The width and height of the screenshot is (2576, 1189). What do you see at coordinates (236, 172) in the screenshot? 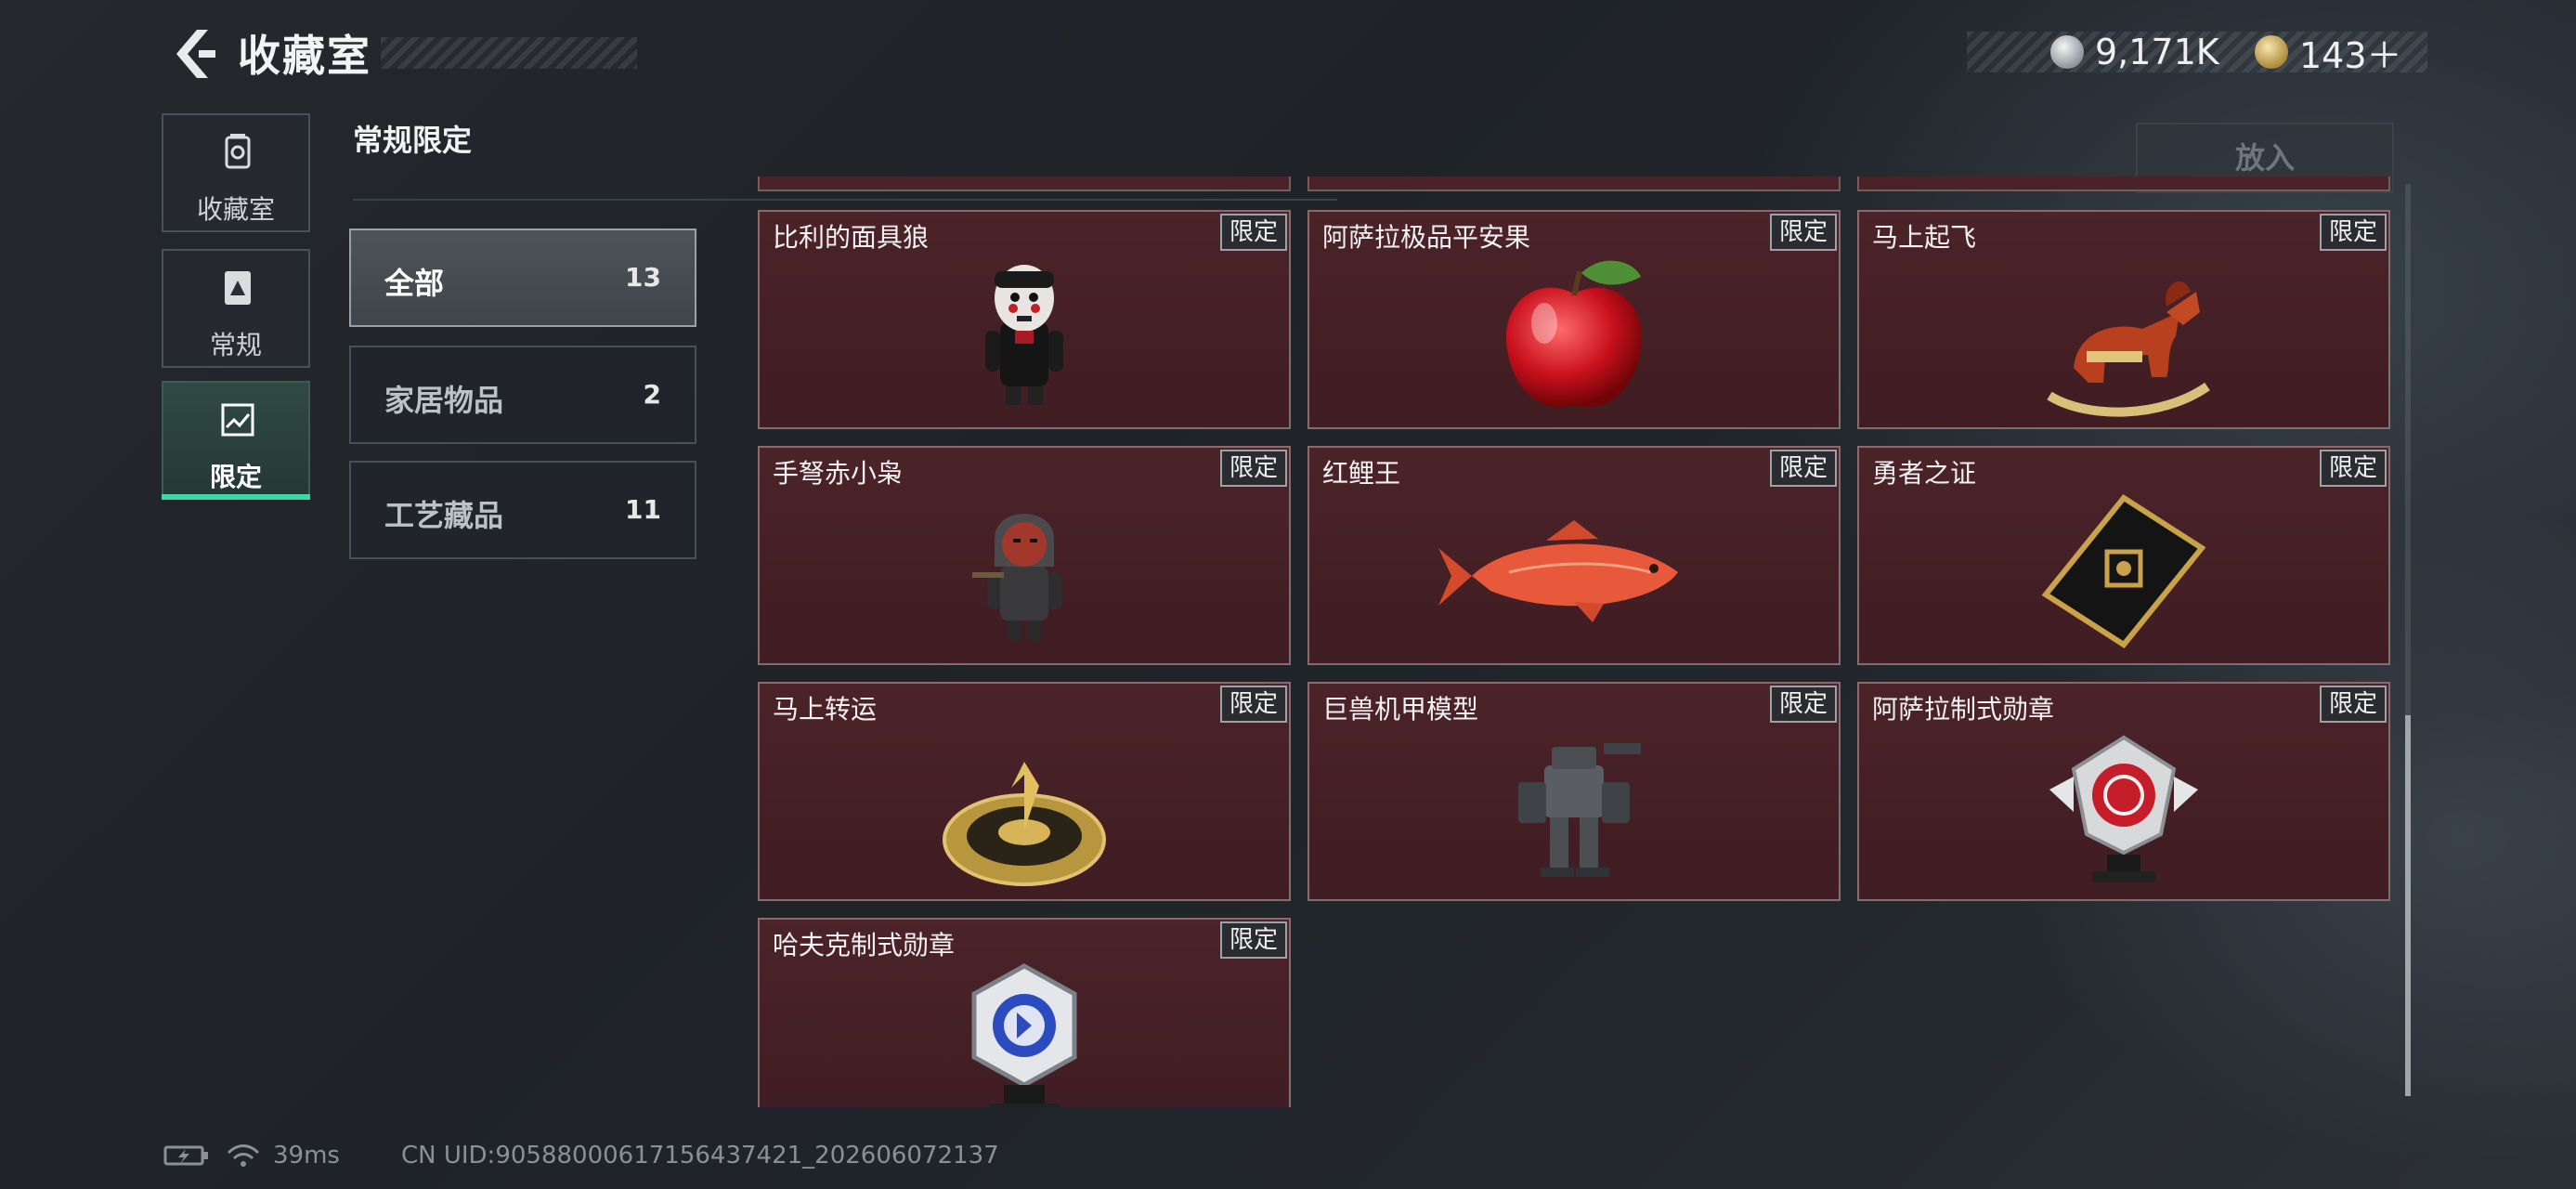
I see `nav-item-vault: 收藏室` at bounding box center [236, 172].